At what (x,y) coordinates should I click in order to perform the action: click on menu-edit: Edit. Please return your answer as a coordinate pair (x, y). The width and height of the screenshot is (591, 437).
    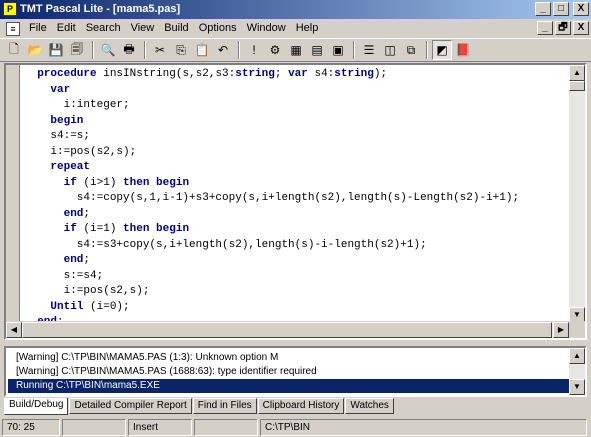
    Looking at the image, I should click on (66, 28).